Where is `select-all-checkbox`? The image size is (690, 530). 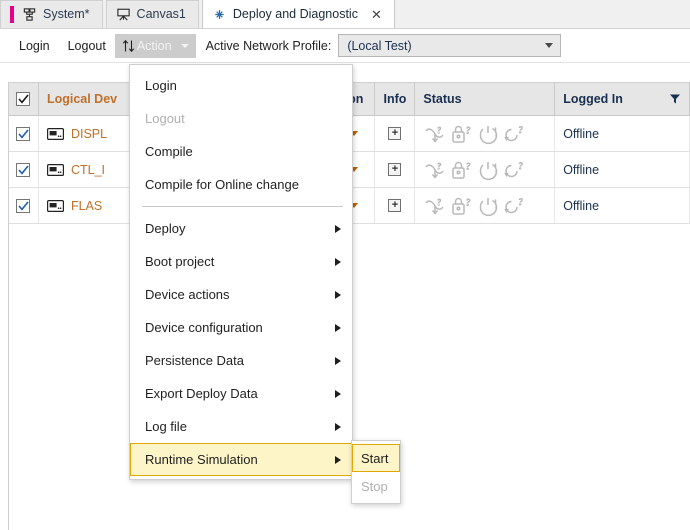
select-all-checkbox is located at coordinates (23, 99).